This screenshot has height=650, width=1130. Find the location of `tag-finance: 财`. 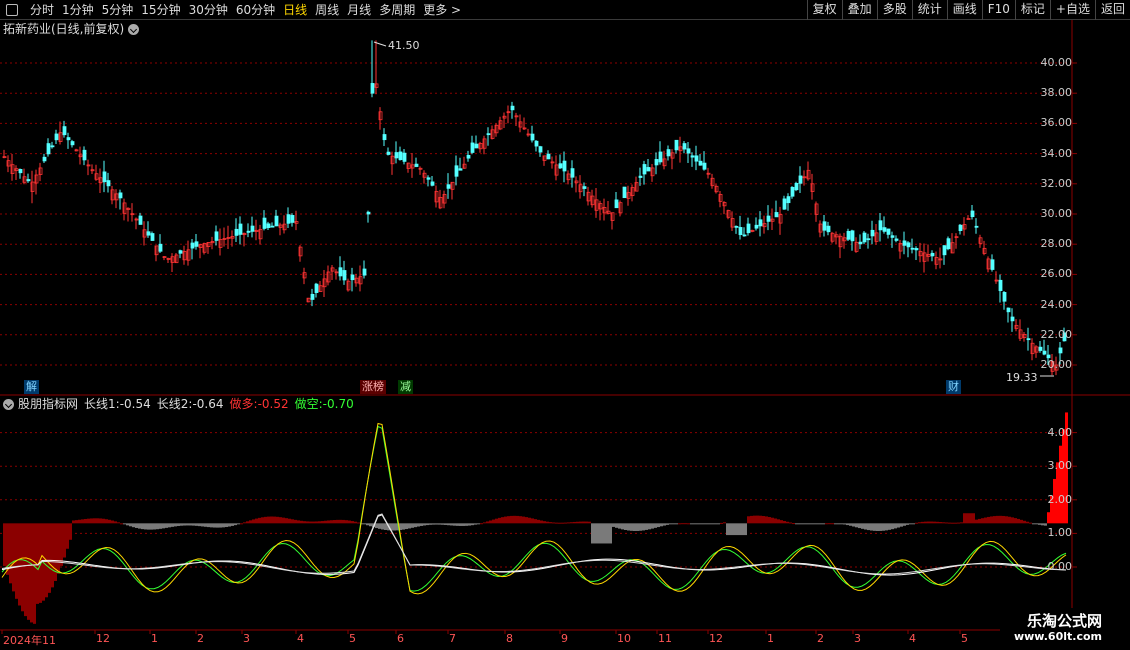

tag-finance: 财 is located at coordinates (953, 387).